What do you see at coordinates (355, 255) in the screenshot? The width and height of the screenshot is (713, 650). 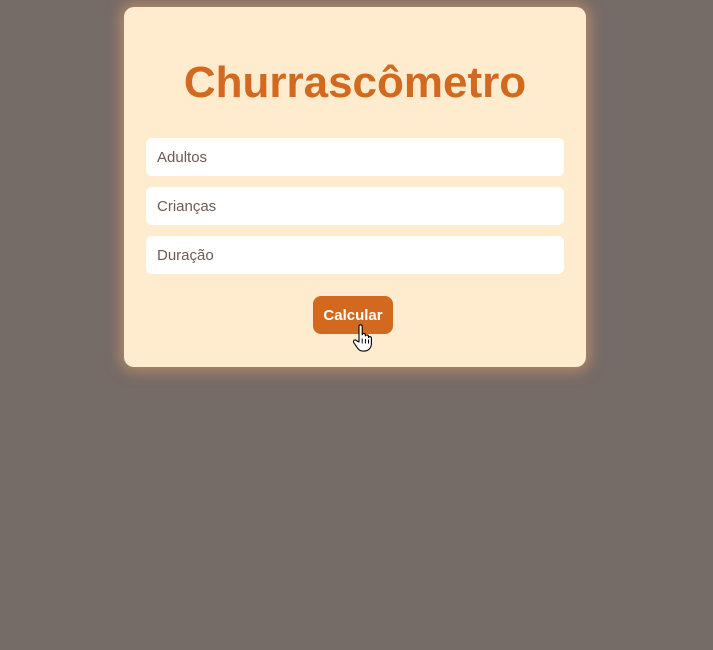 I see `duration-input` at bounding box center [355, 255].